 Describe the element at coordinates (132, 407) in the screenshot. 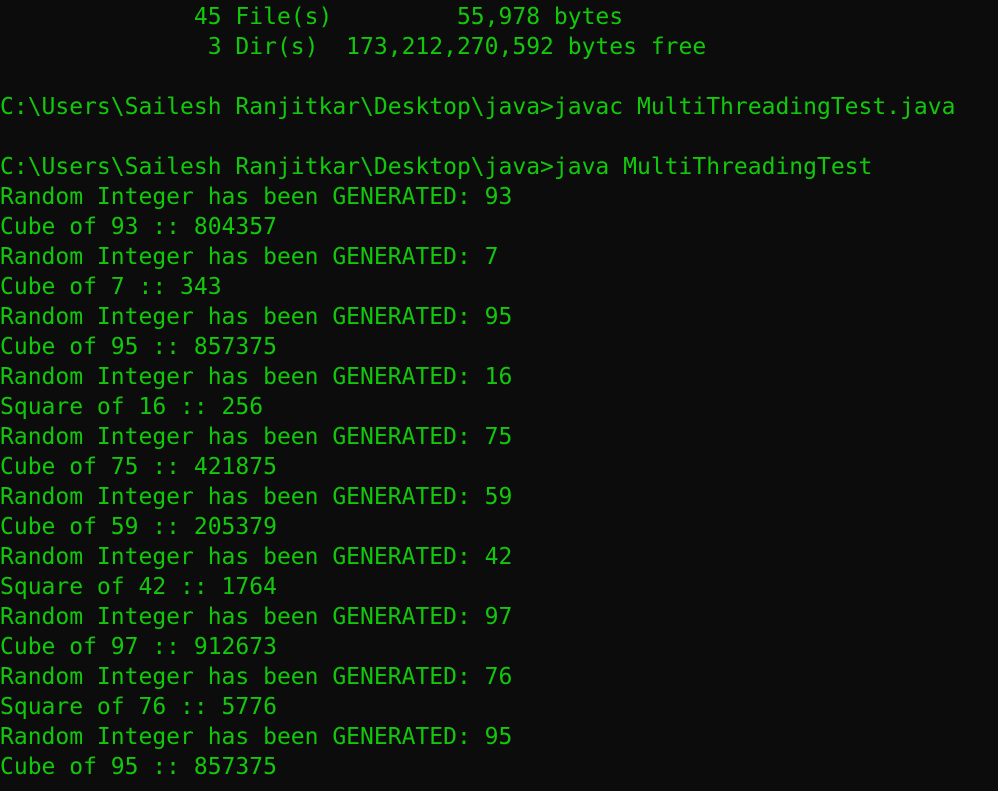

I see `terminal-line-output: Square of 16 :: 256` at that location.